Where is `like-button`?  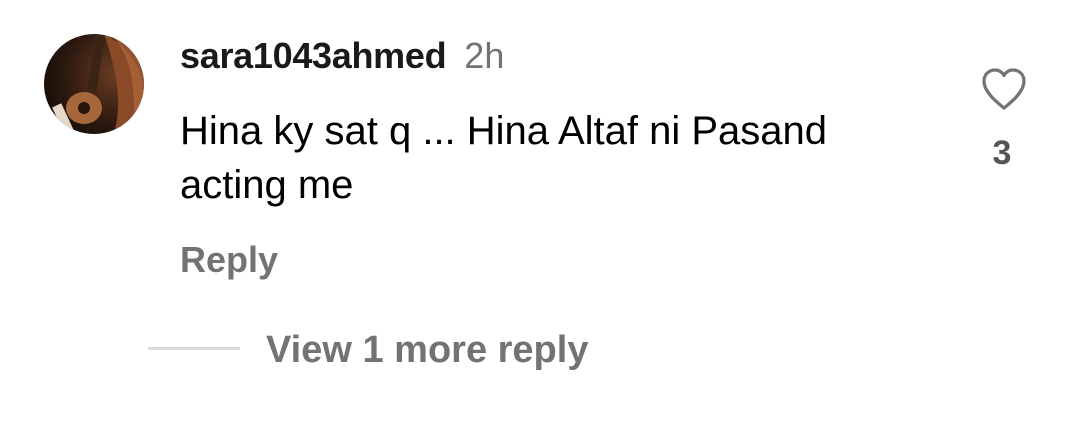 like-button is located at coordinates (1004, 89).